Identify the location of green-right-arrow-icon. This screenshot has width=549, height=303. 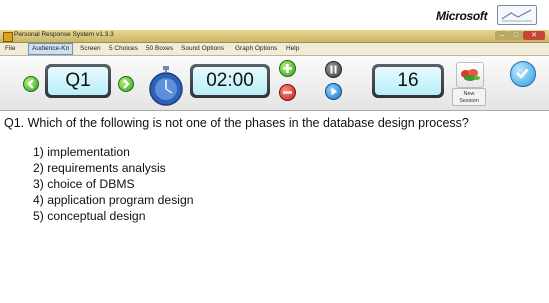
(126, 84).